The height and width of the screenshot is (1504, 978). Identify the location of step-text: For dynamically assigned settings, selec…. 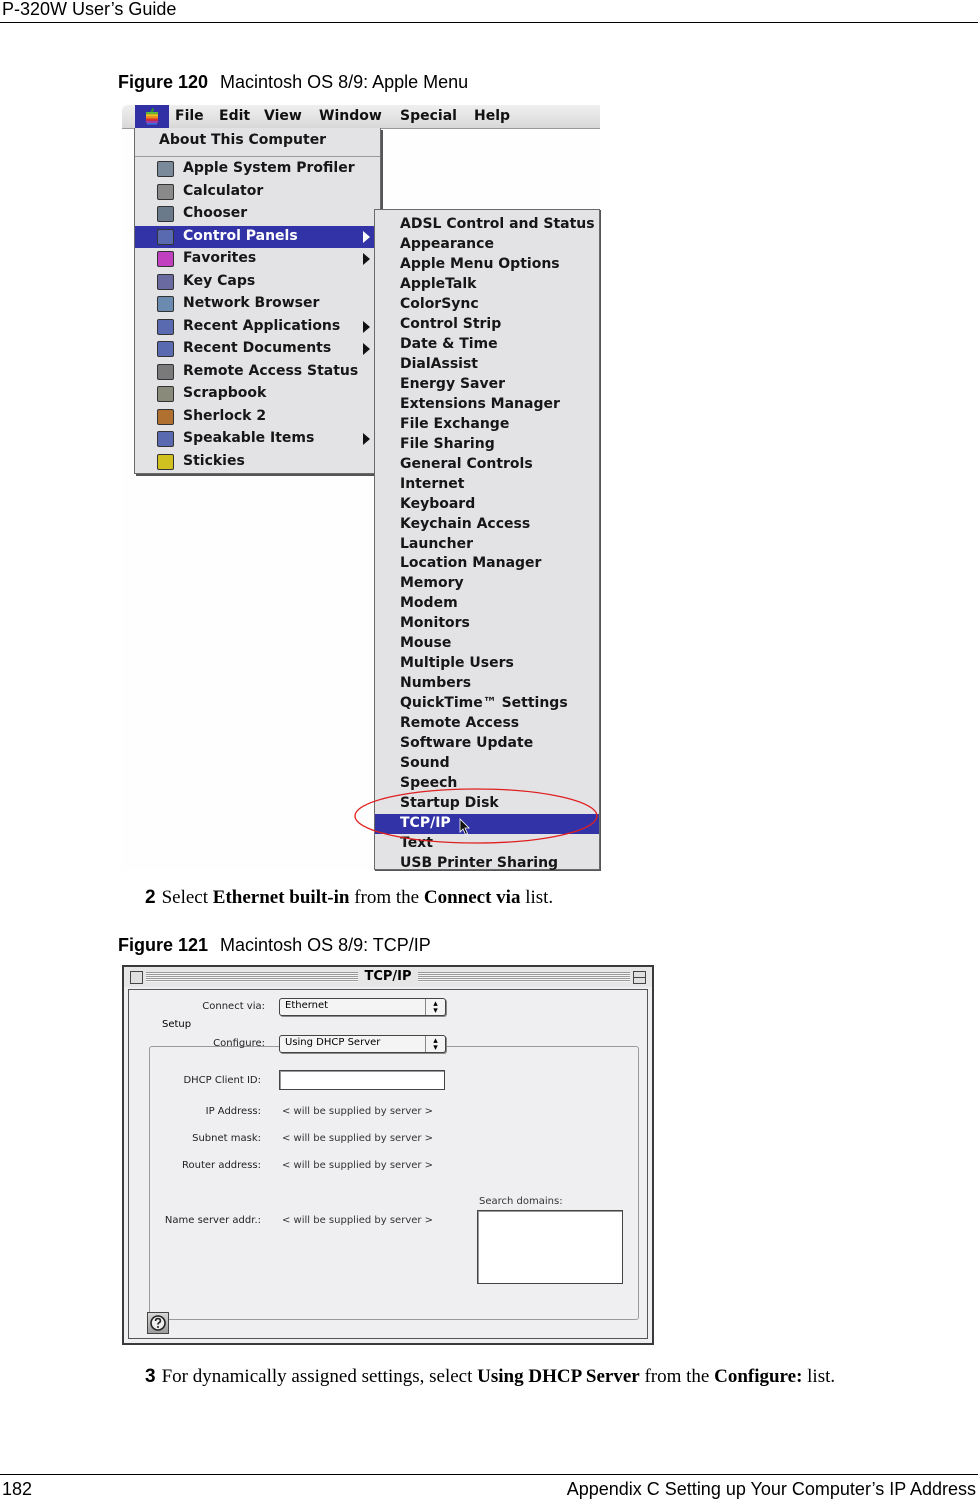
(319, 1376).